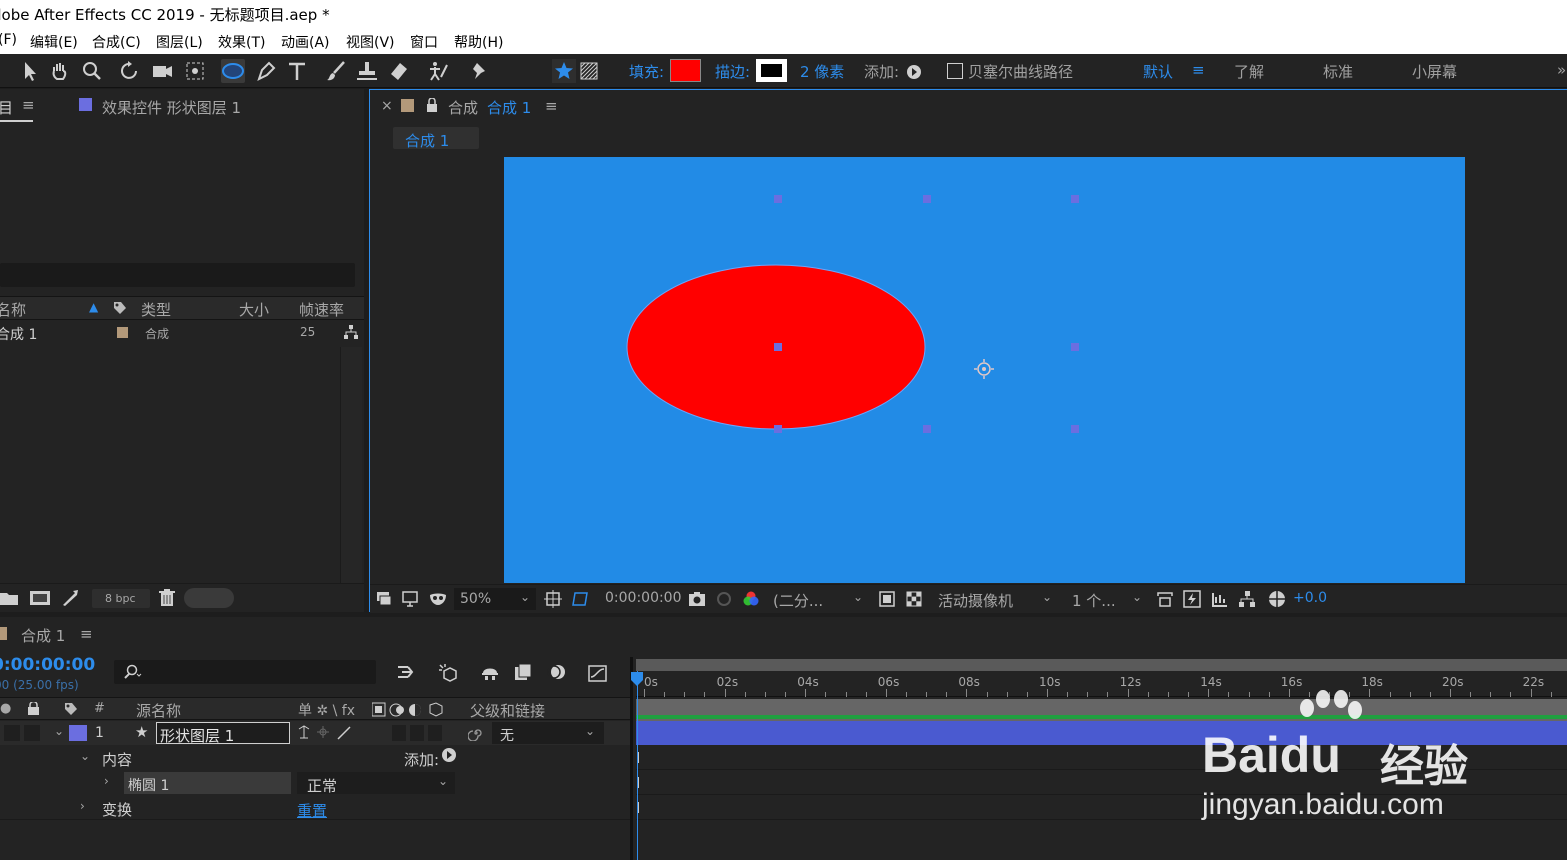 This screenshot has height=860, width=1567. What do you see at coordinates (478, 42) in the screenshot?
I see `menu-help: 帮助(H)` at bounding box center [478, 42].